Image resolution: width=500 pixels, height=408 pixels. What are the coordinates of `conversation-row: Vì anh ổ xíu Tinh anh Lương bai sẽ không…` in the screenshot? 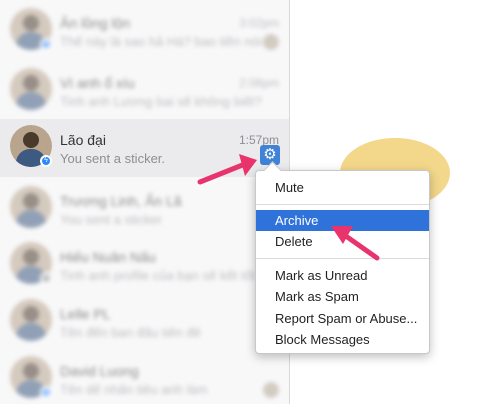 It's located at (144, 91).